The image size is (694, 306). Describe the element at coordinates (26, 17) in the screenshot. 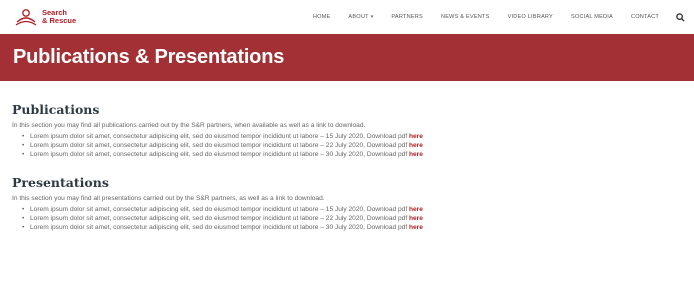

I see `search-rescue-logo-icon` at that location.